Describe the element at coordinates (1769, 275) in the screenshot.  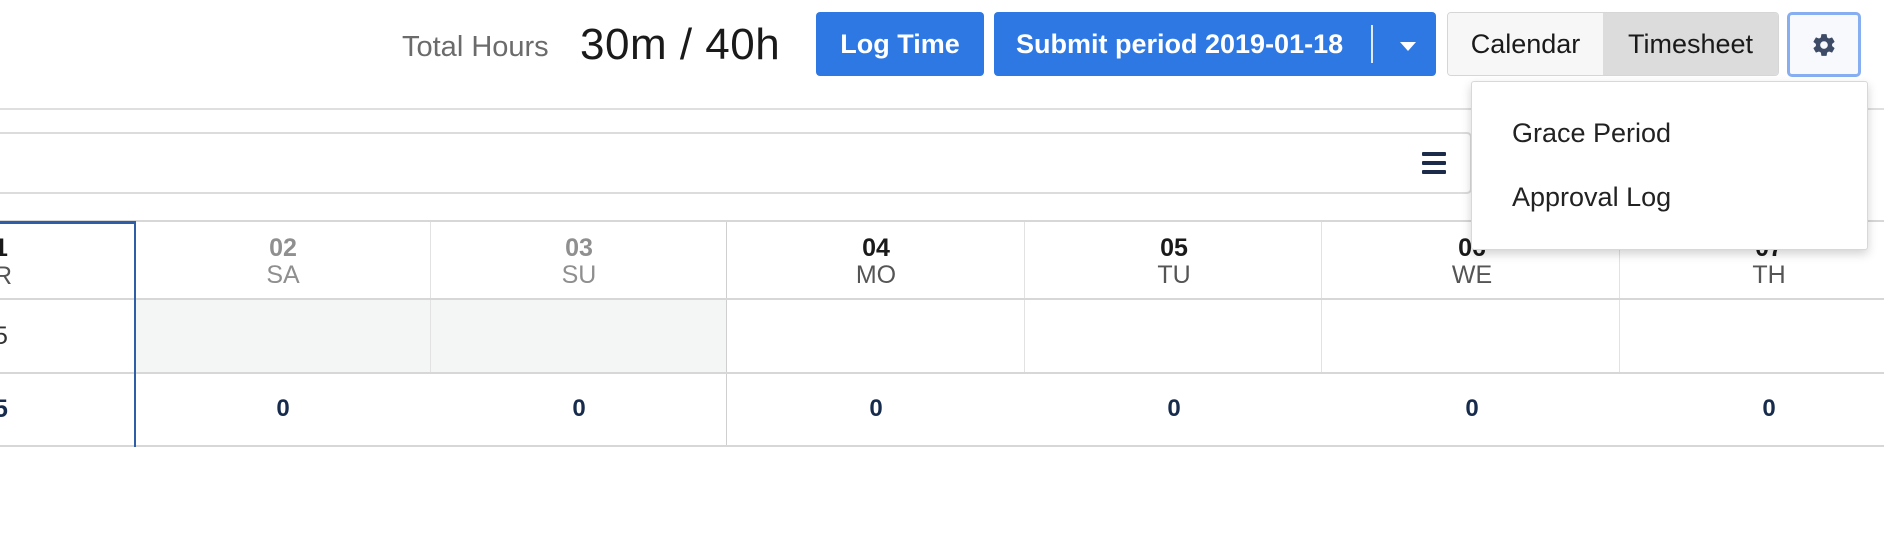
I see `day-of-week: TH` at that location.